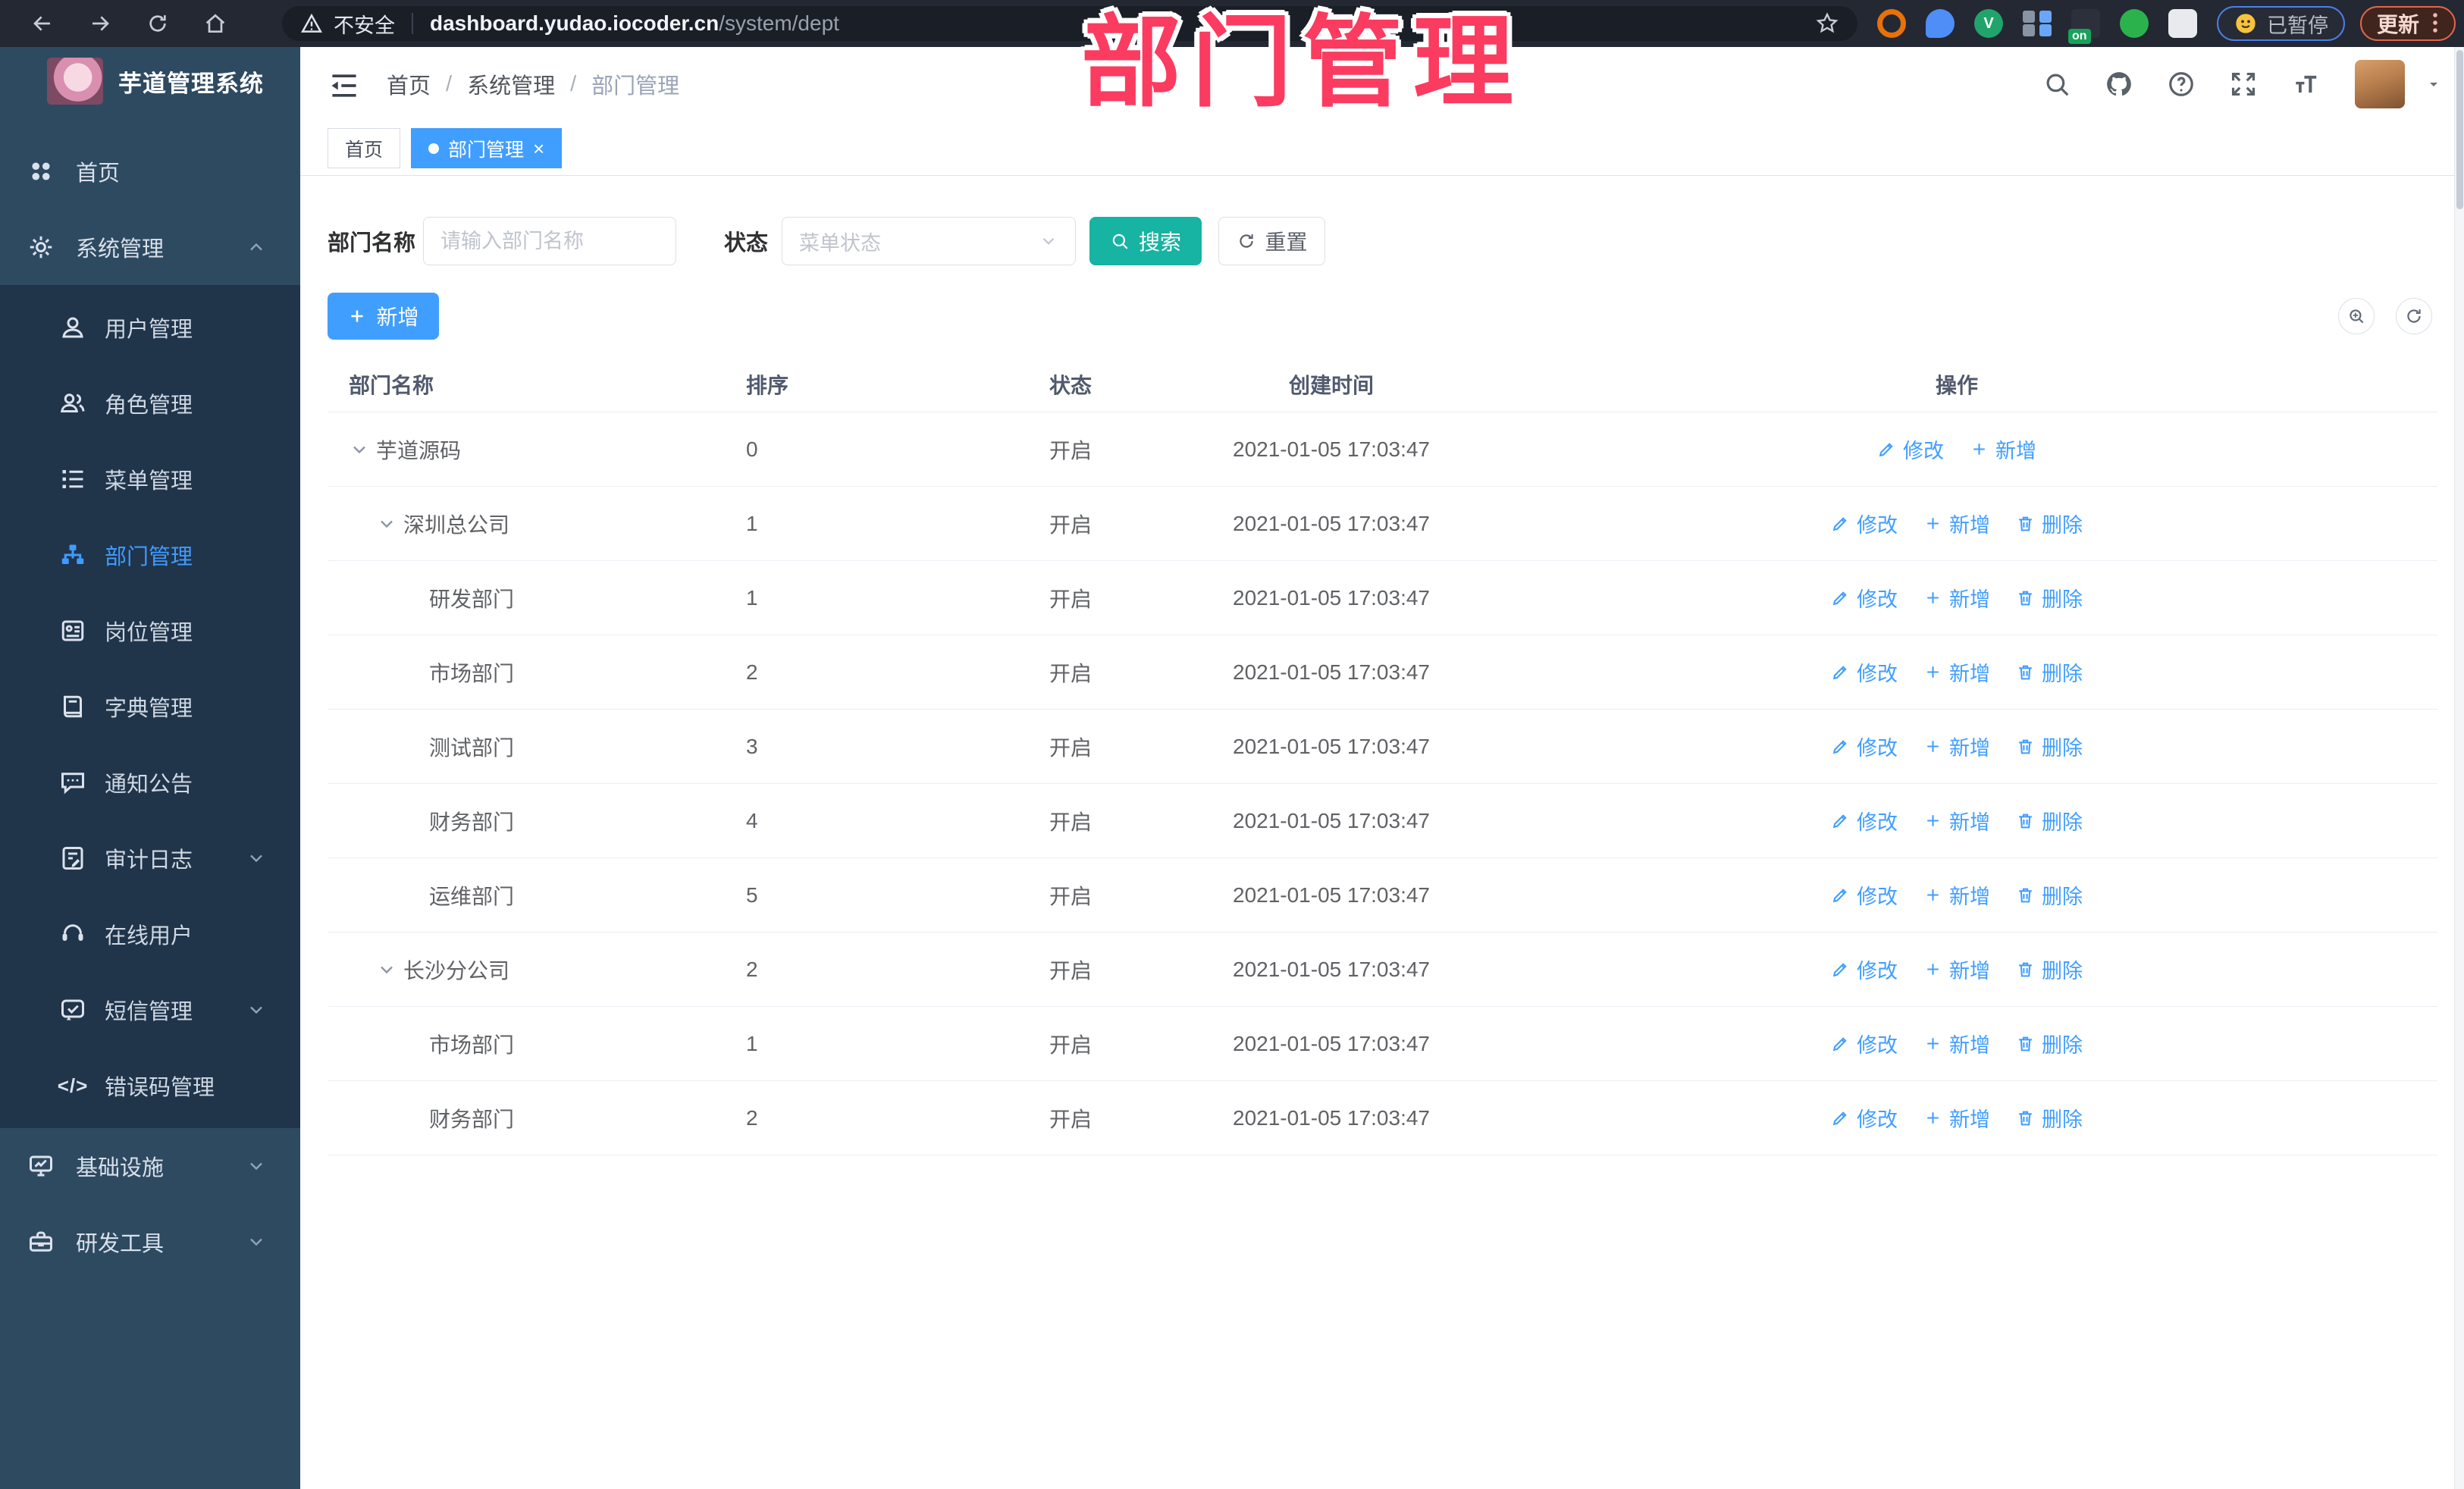  I want to click on sidebar-item-users: 角色管理, so click(150, 403).